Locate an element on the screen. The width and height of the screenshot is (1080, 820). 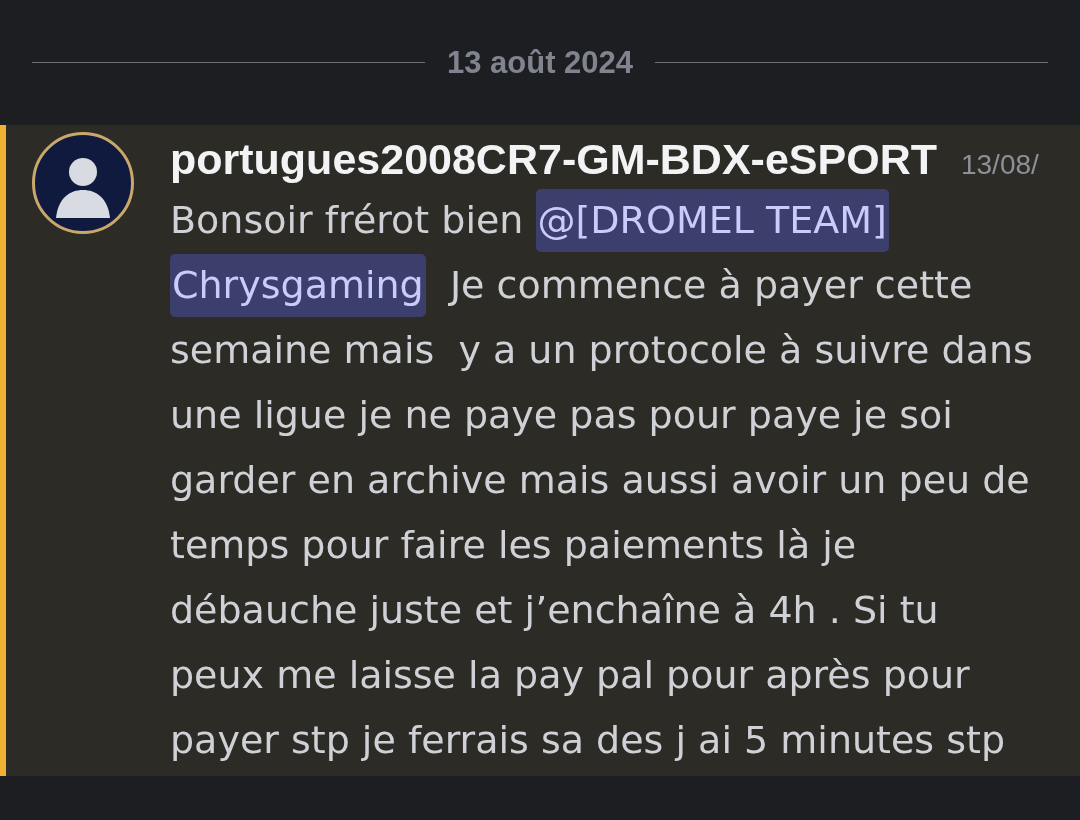
date-divider-label: 13 août 2024 is located at coordinates (540, 62).